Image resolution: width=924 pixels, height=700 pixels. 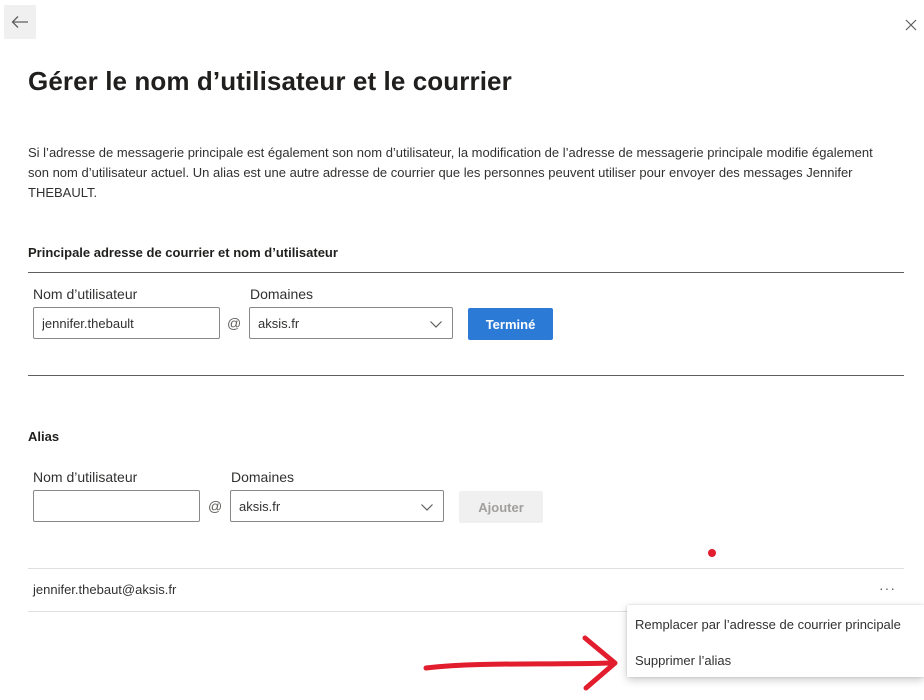 What do you see at coordinates (105, 589) in the screenshot?
I see `alias-email: jennifer.thebaut@aksis.fr` at bounding box center [105, 589].